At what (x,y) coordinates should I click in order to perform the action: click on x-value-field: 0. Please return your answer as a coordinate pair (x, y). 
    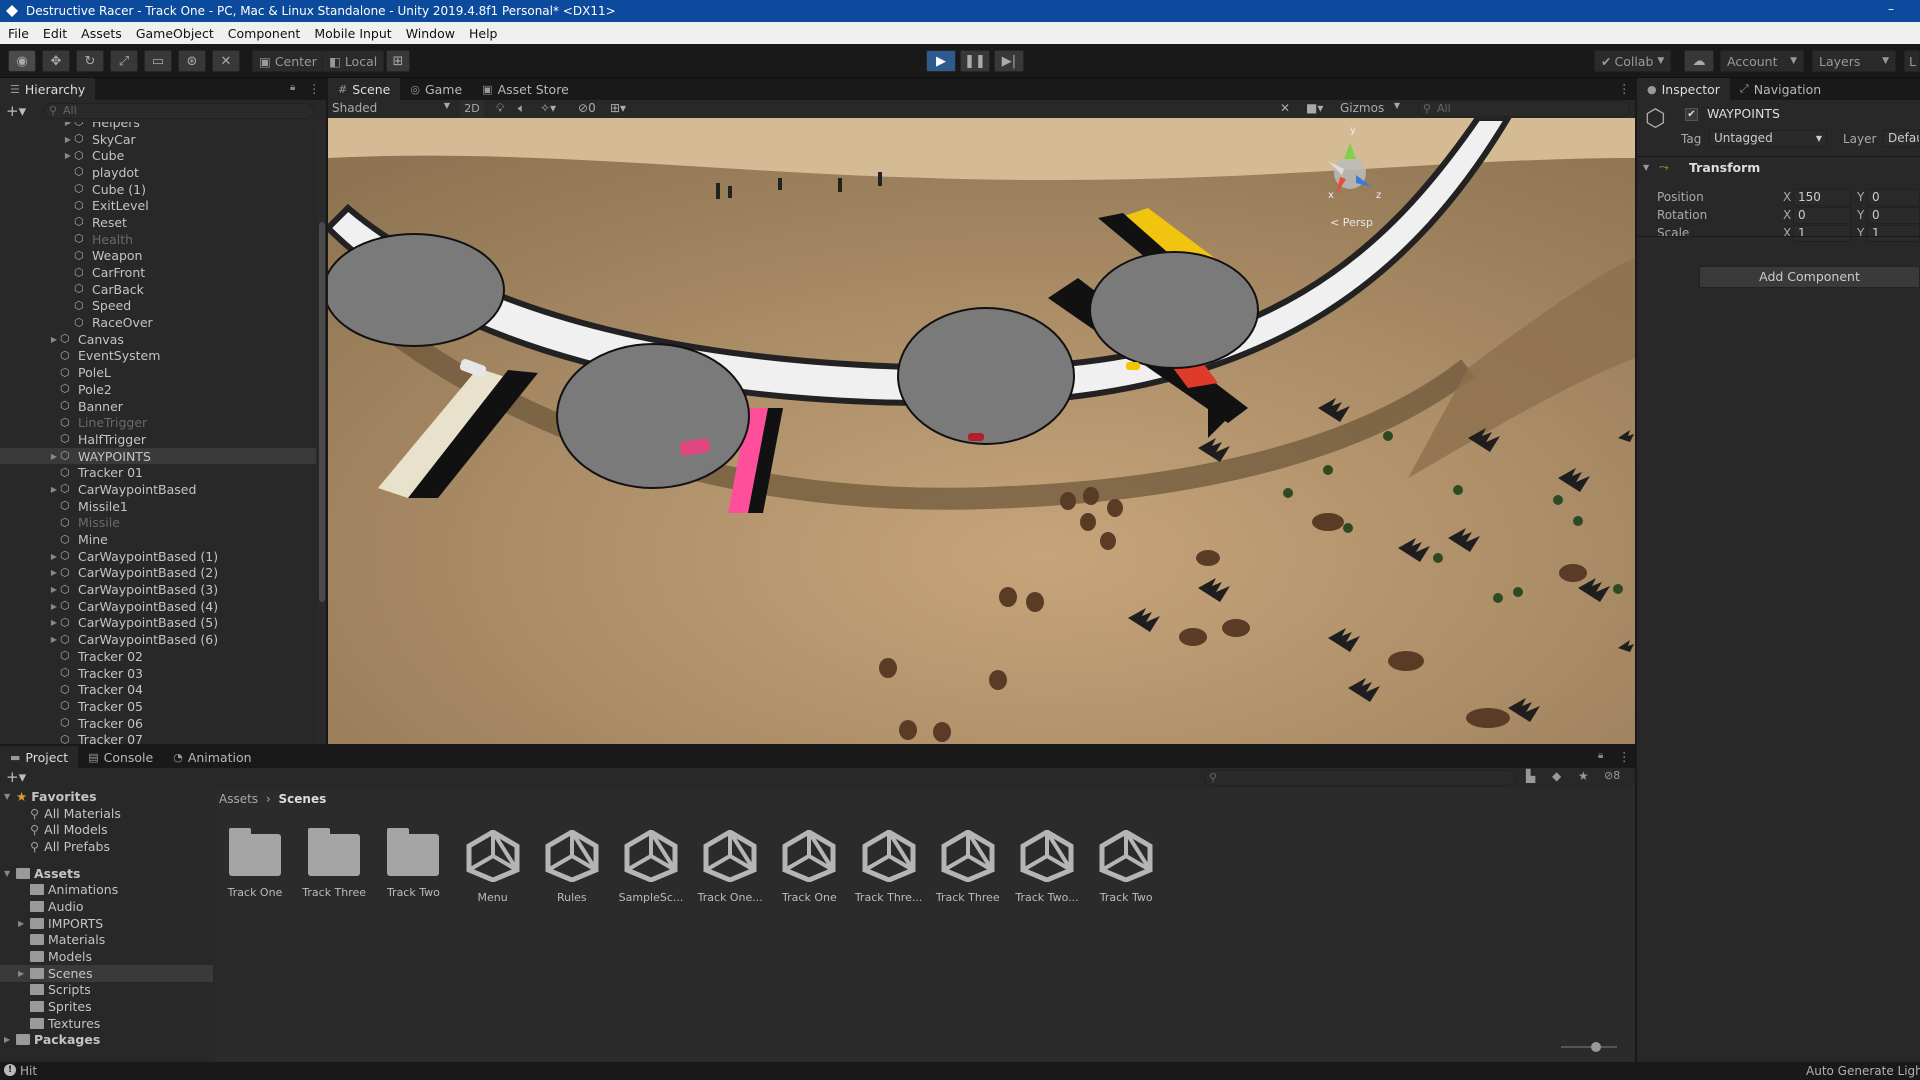
    Looking at the image, I should click on (1822, 215).